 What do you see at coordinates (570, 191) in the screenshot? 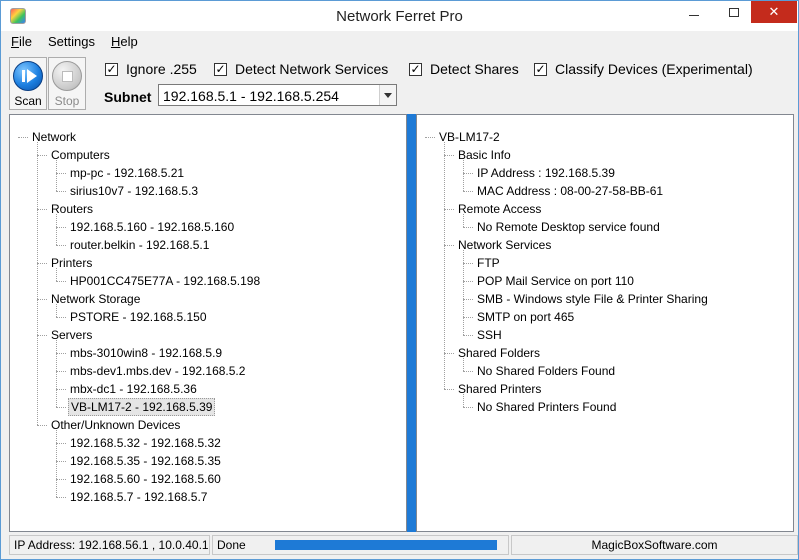
I see `right_tree-item: MAC Address : 08-00-27-58-BB-61` at bounding box center [570, 191].